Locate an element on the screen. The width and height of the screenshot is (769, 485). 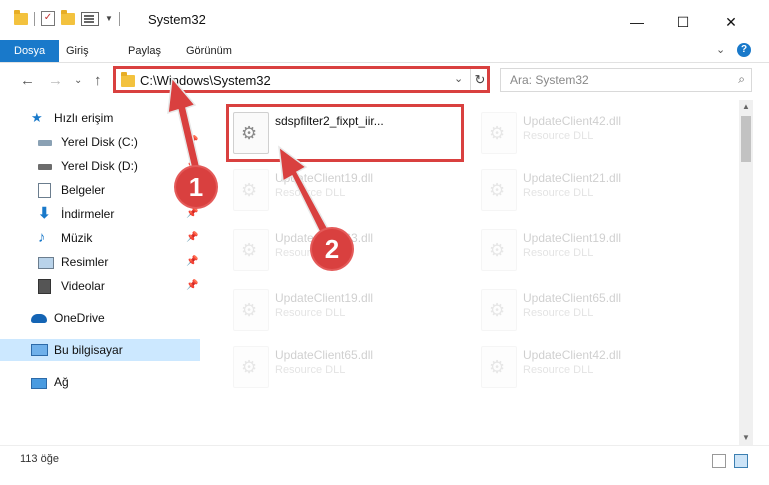
sidebar-item-documents: Belgeler 📌 is located at coordinates (102, 190).